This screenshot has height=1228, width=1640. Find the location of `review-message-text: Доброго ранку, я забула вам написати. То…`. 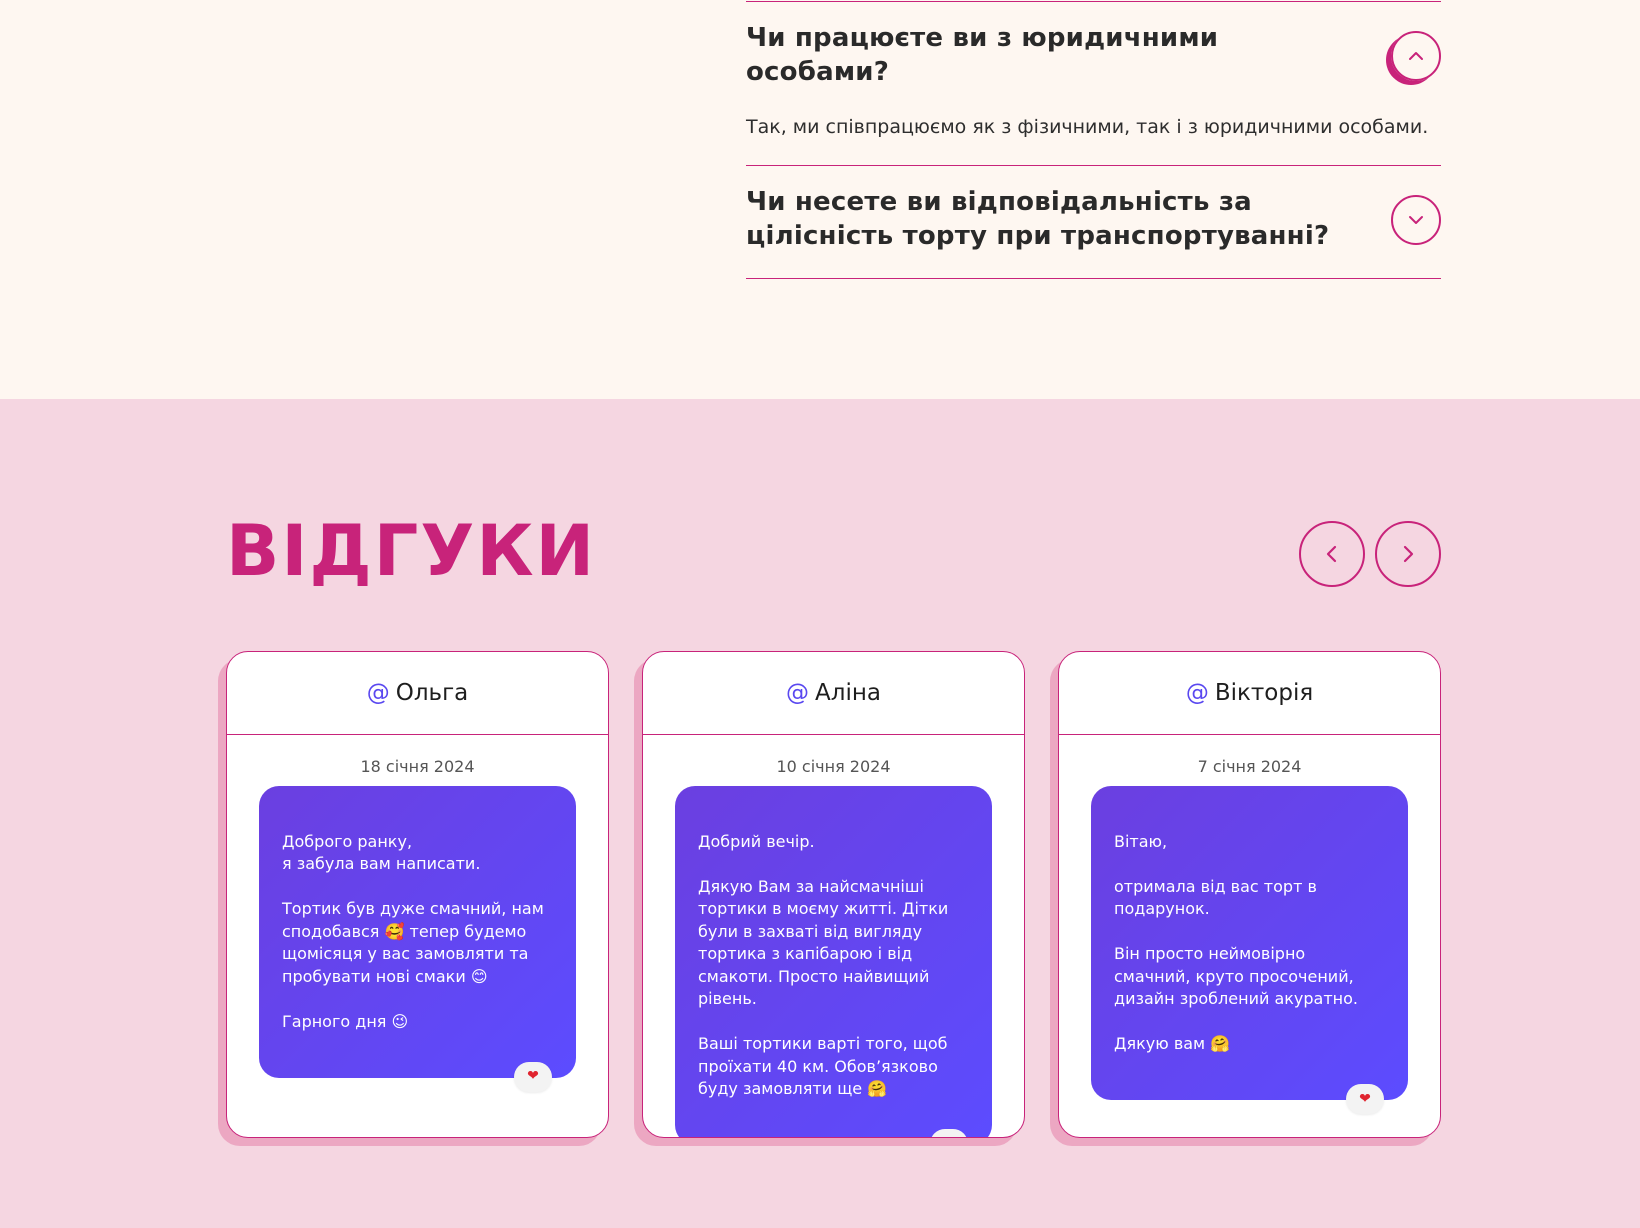

review-message-text: Доброго ранку, я забула вам написати. То… is located at coordinates (413, 931).